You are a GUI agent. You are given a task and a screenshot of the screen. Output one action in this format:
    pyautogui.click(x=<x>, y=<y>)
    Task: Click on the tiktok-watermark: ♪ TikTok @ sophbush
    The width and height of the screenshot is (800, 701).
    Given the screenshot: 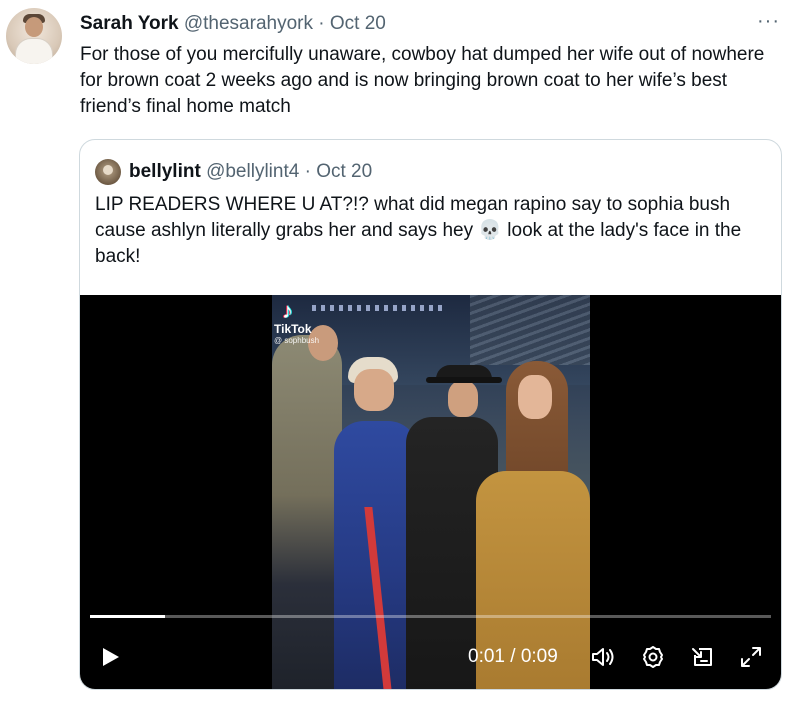 What is the action you would take?
    pyautogui.click(x=309, y=325)
    